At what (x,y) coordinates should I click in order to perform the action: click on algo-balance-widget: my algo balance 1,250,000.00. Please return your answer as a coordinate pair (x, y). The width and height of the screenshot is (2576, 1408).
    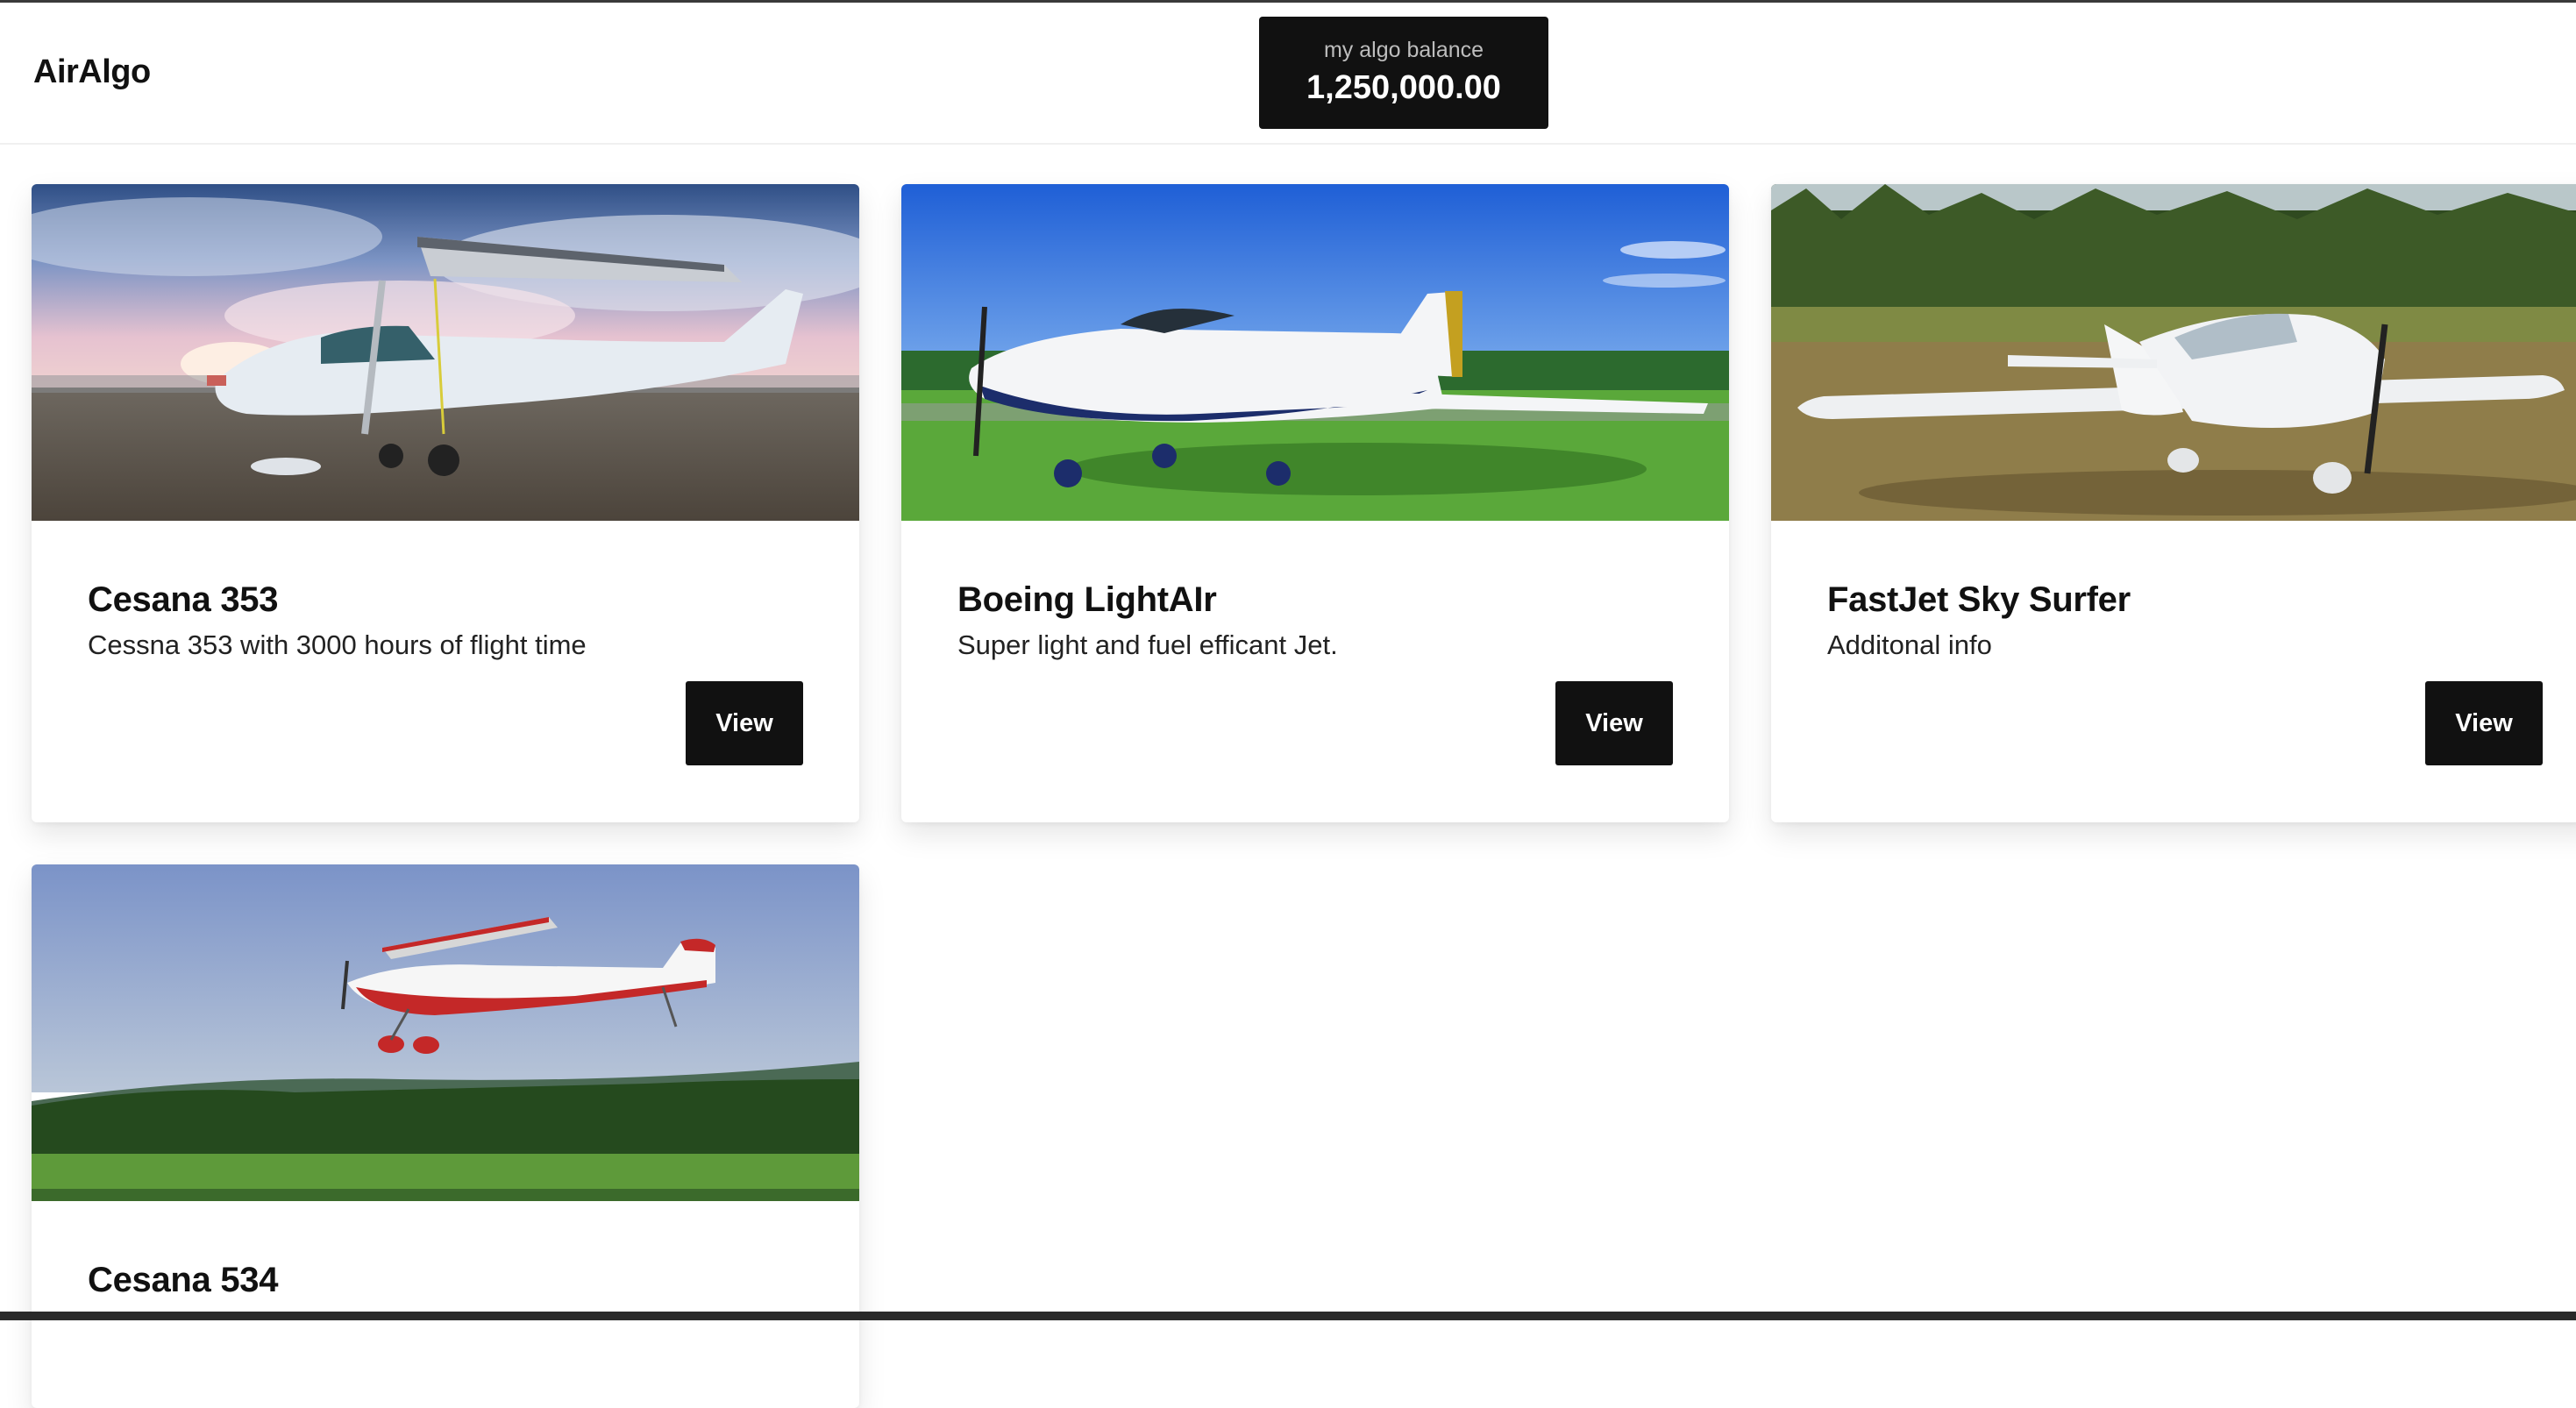
    Looking at the image, I should click on (1403, 73).